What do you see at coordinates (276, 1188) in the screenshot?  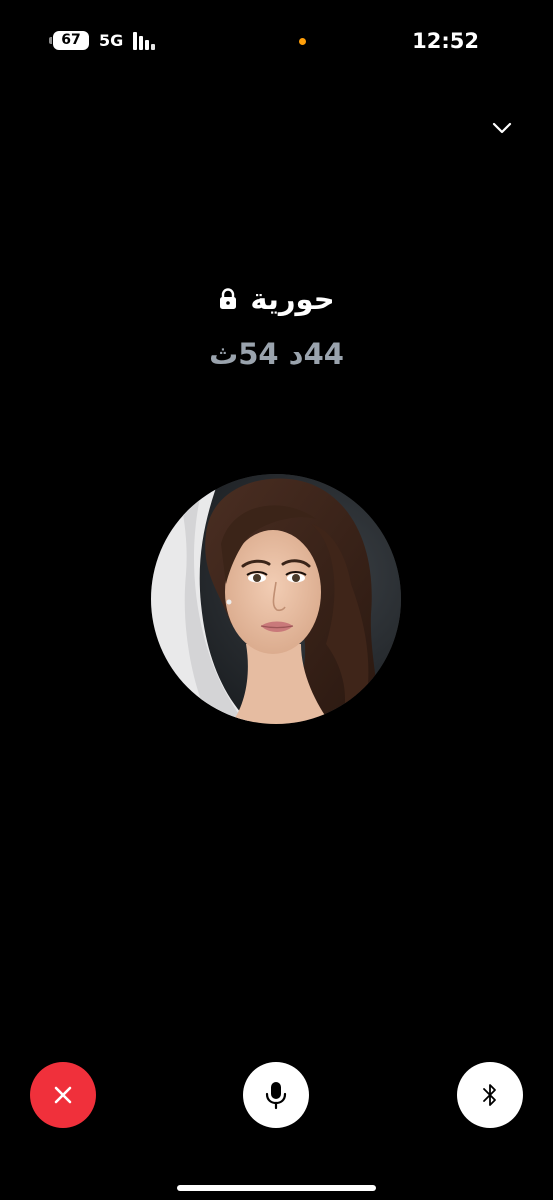 I see `home-indicator` at bounding box center [276, 1188].